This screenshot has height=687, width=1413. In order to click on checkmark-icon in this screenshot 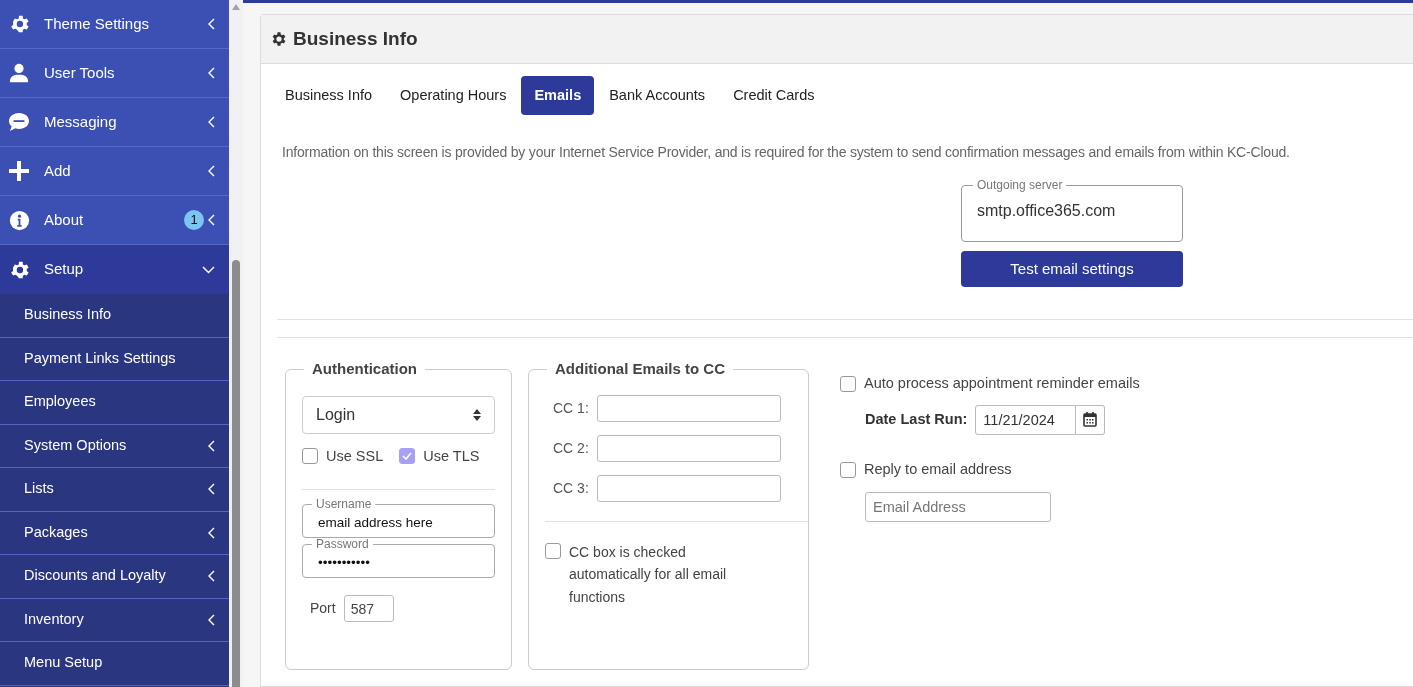, I will do `click(407, 456)`.